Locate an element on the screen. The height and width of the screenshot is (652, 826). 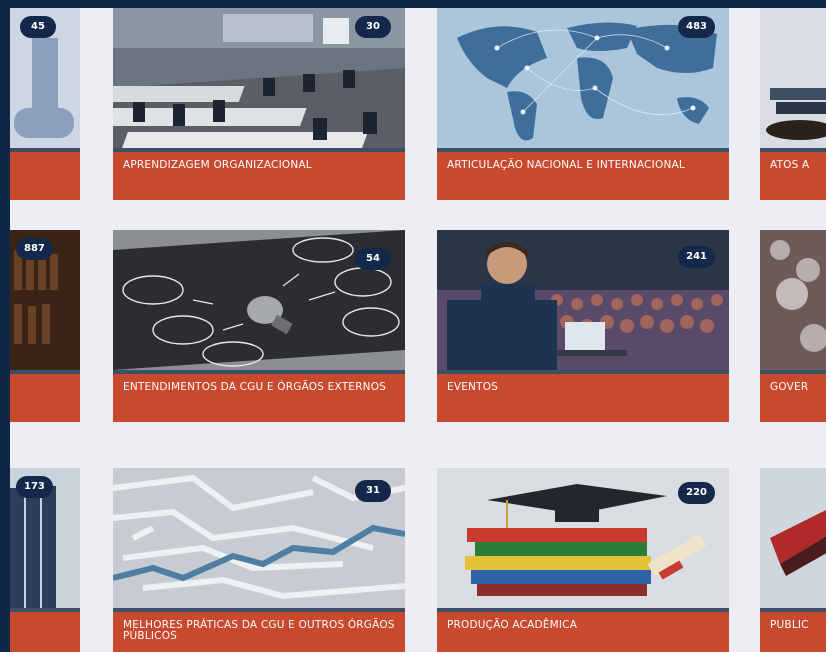
topic-title: ENTENDIMENTOS DA CGU E ÓRGÃOS EXTERNOS is located at coordinates (255, 387).